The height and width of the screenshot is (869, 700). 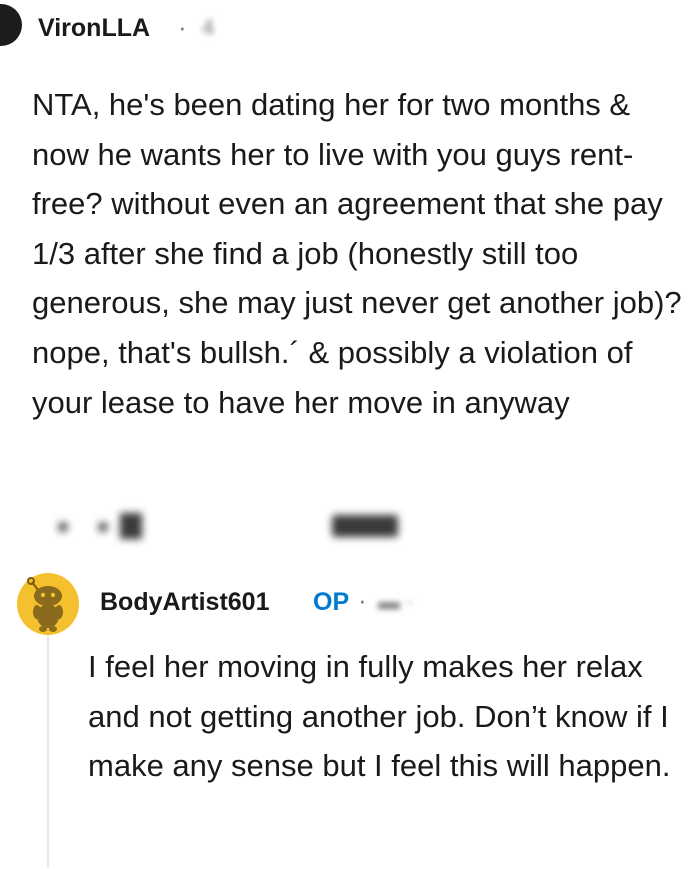 I want to click on commenter-avatar, so click(x=11, y=25).